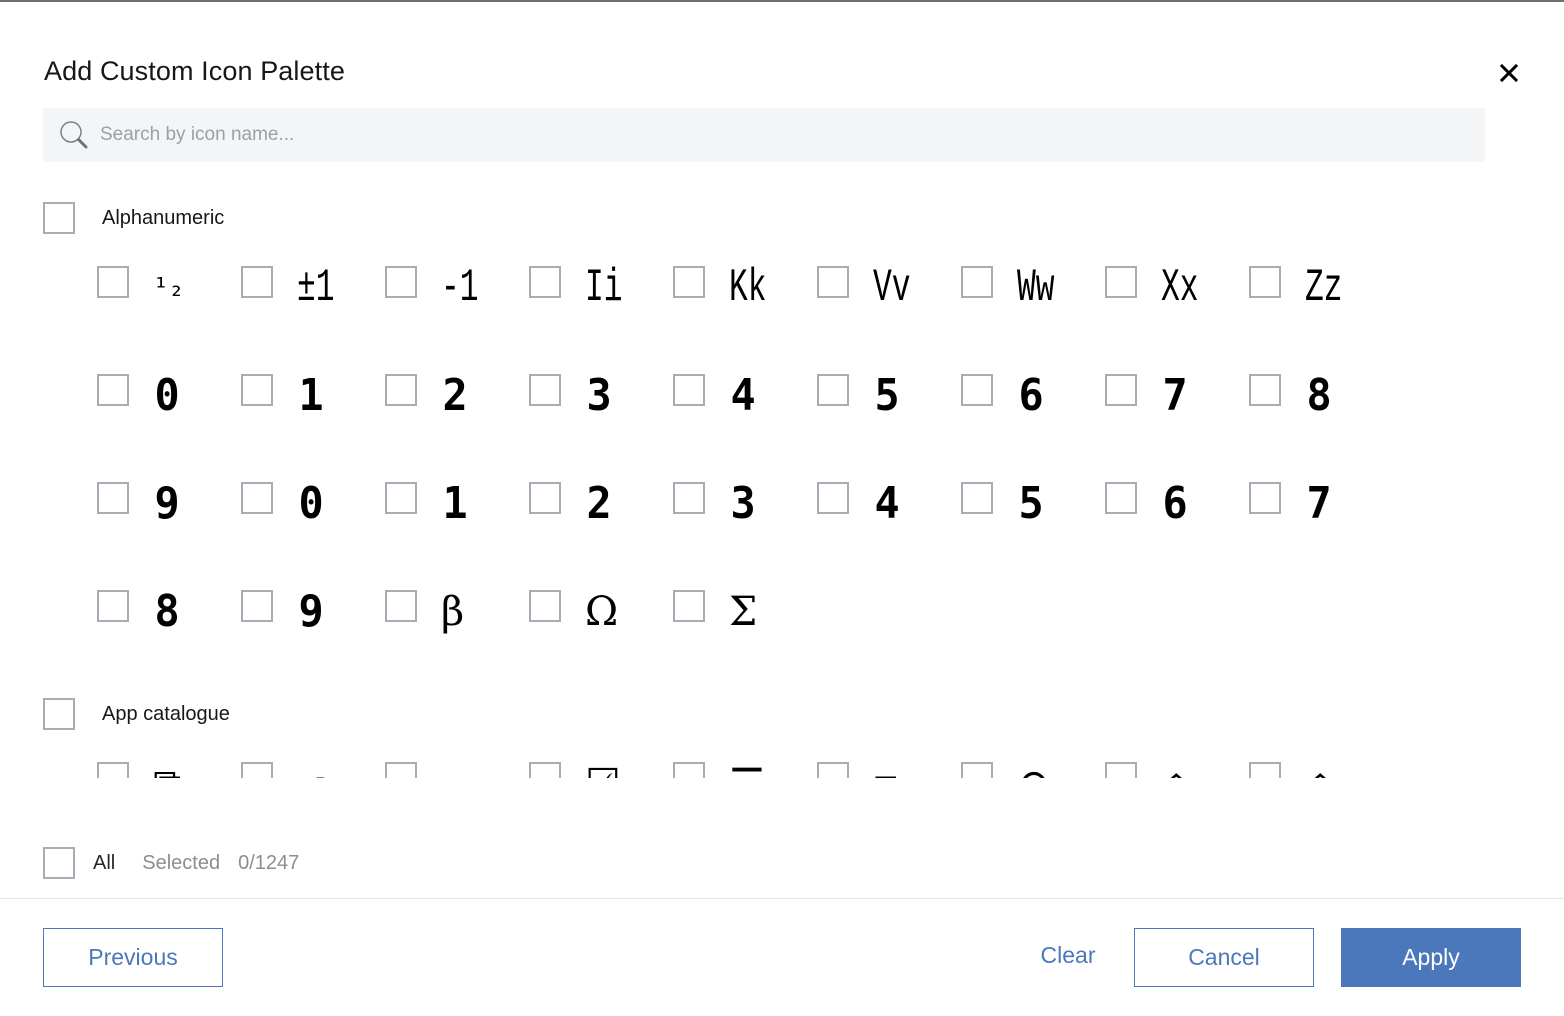 The height and width of the screenshot is (1016, 1564). I want to click on icon-option: ⌐▯, so click(313, 770).